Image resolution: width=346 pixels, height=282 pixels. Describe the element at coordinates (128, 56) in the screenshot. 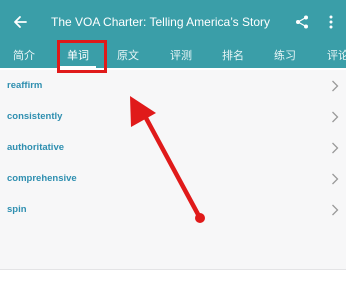

I see `tab-original-text: 原文` at that location.